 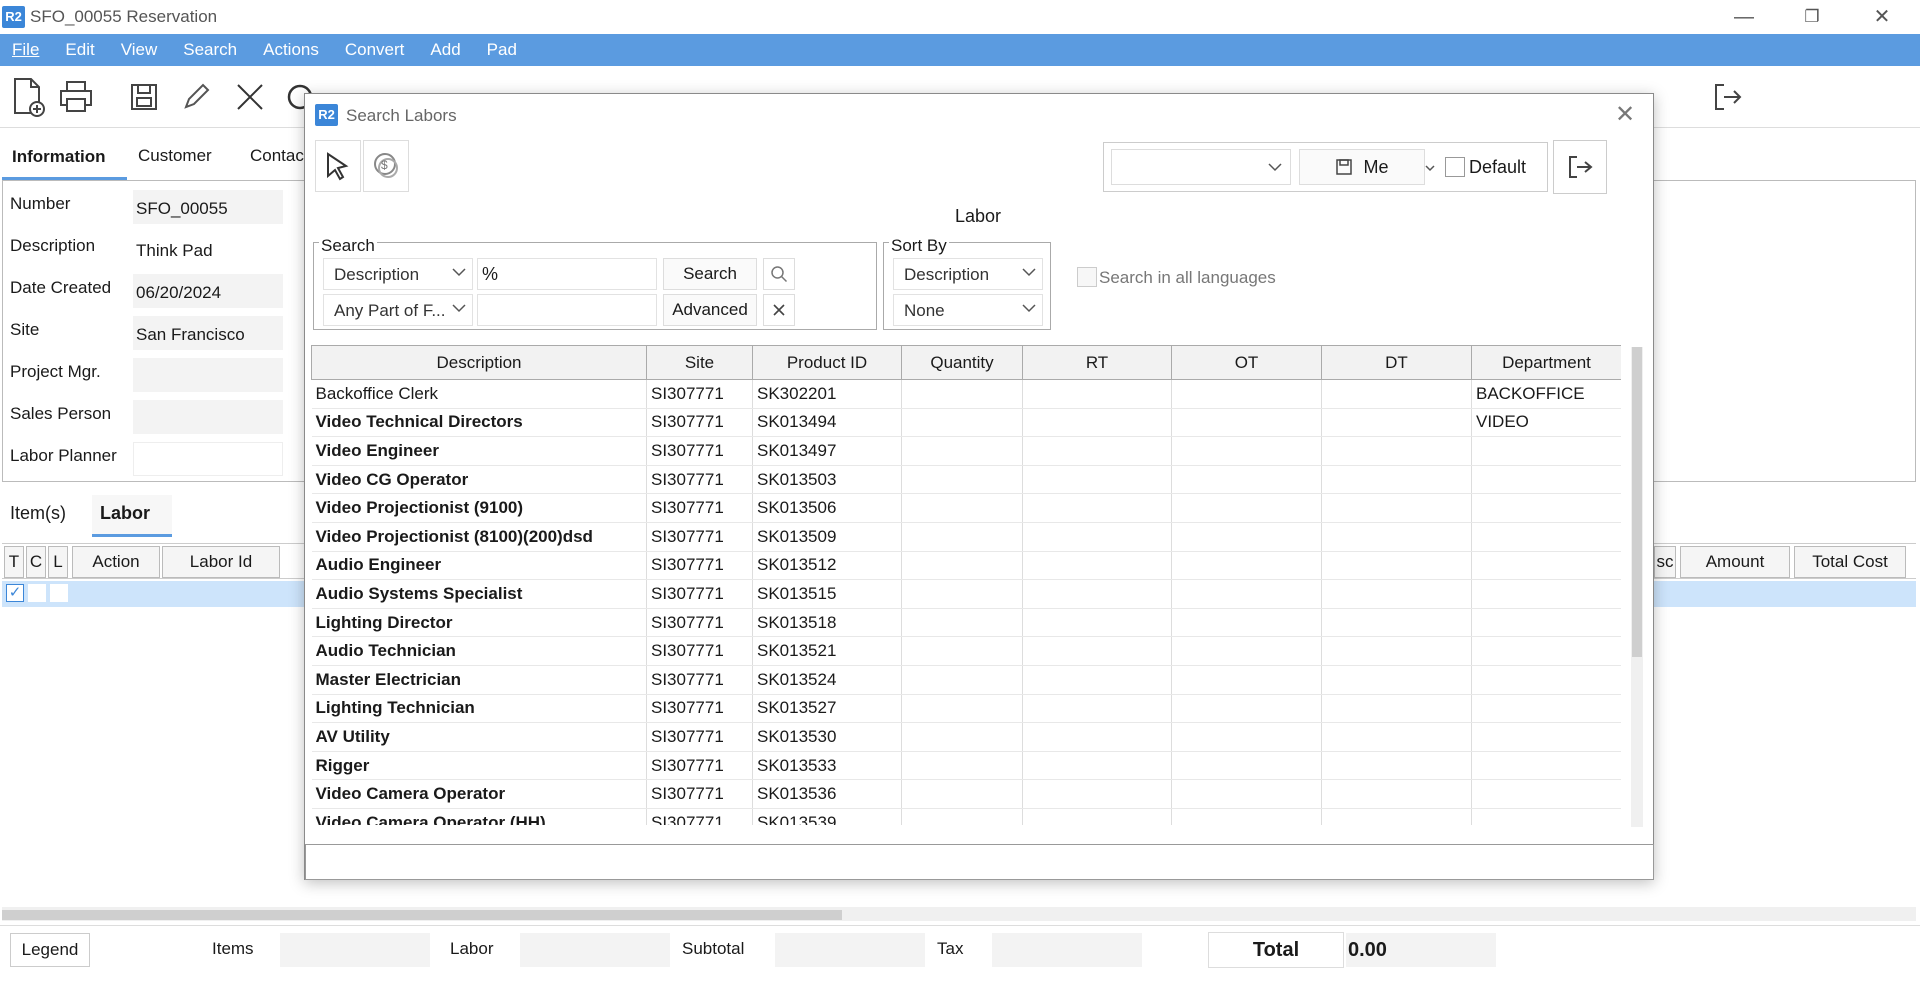 I want to click on cell-description: Audio Engineer, so click(x=479, y=566).